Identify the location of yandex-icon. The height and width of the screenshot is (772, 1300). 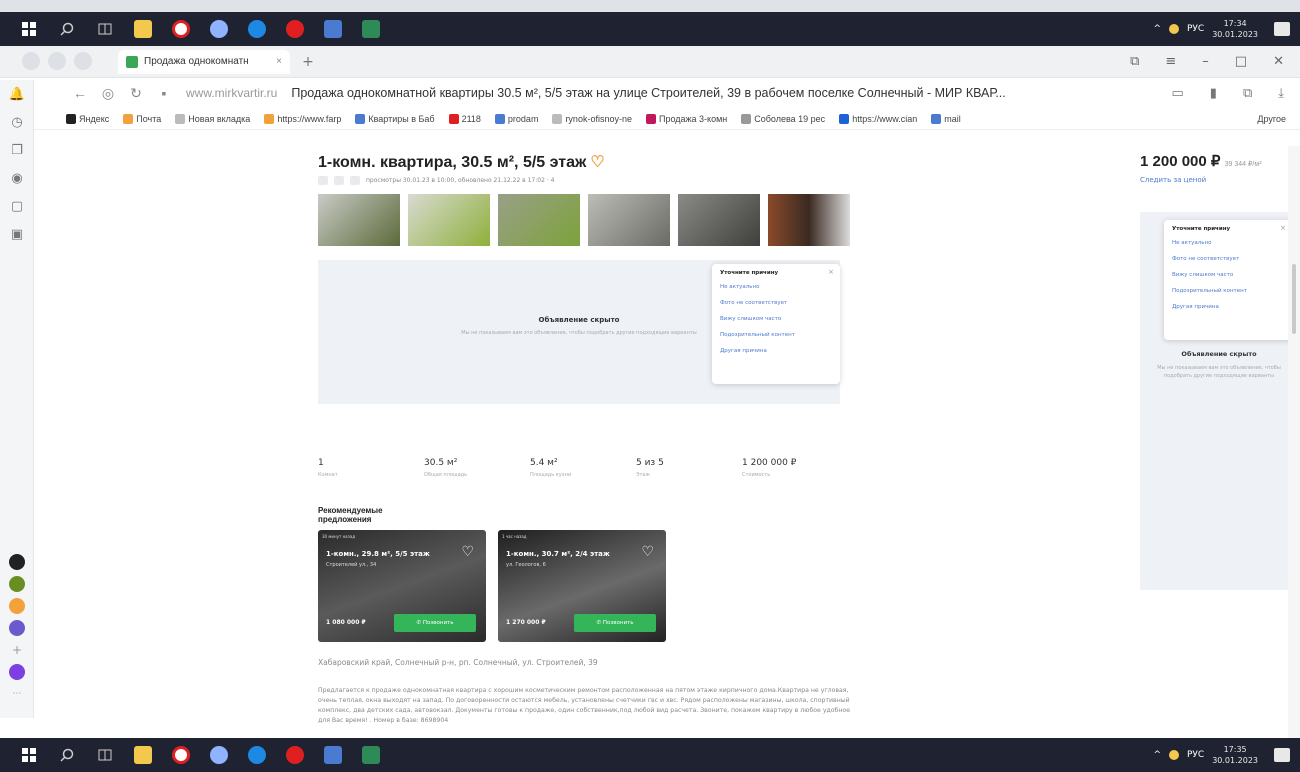
(295, 29).